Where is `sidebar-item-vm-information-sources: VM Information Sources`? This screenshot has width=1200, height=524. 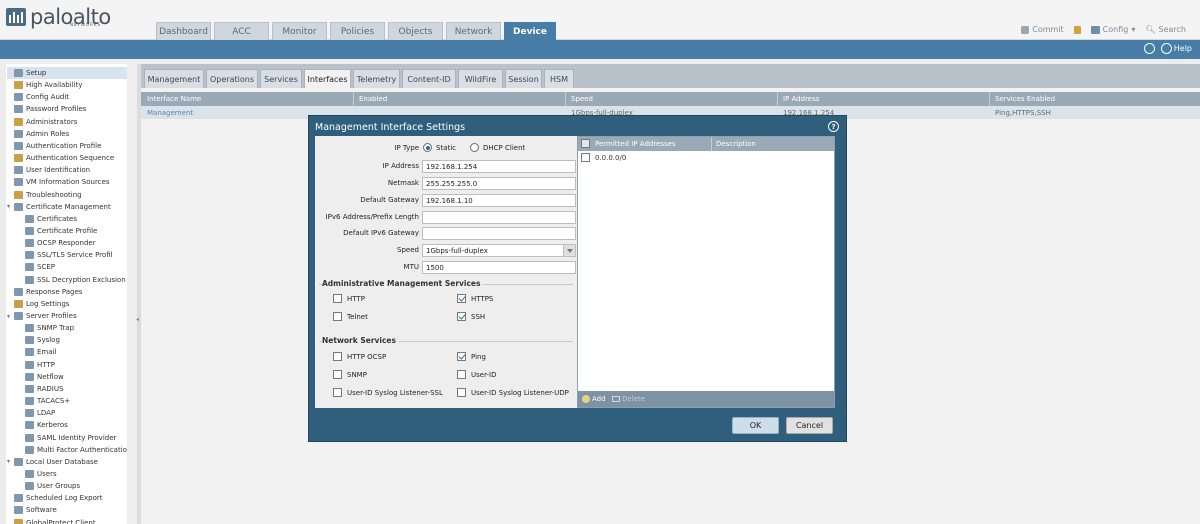 sidebar-item-vm-information-sources: VM Information Sources is located at coordinates (70, 182).